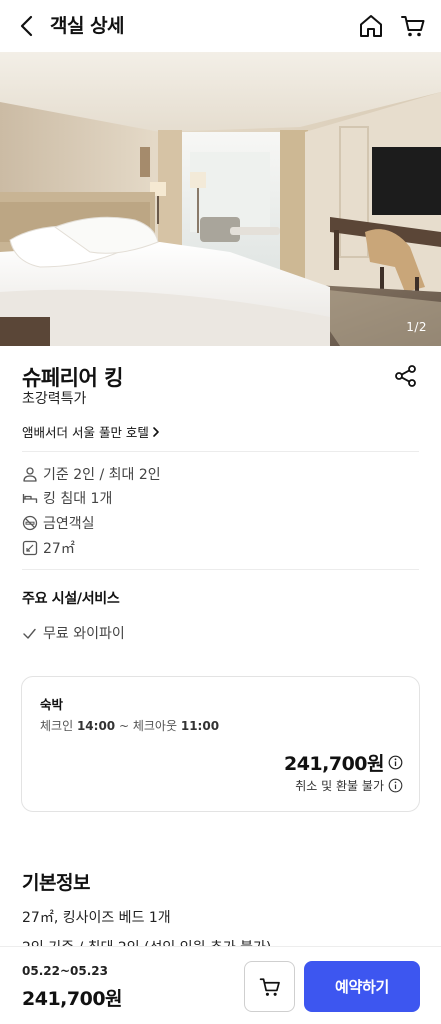  What do you see at coordinates (30, 548) in the screenshot?
I see `area-icon` at bounding box center [30, 548].